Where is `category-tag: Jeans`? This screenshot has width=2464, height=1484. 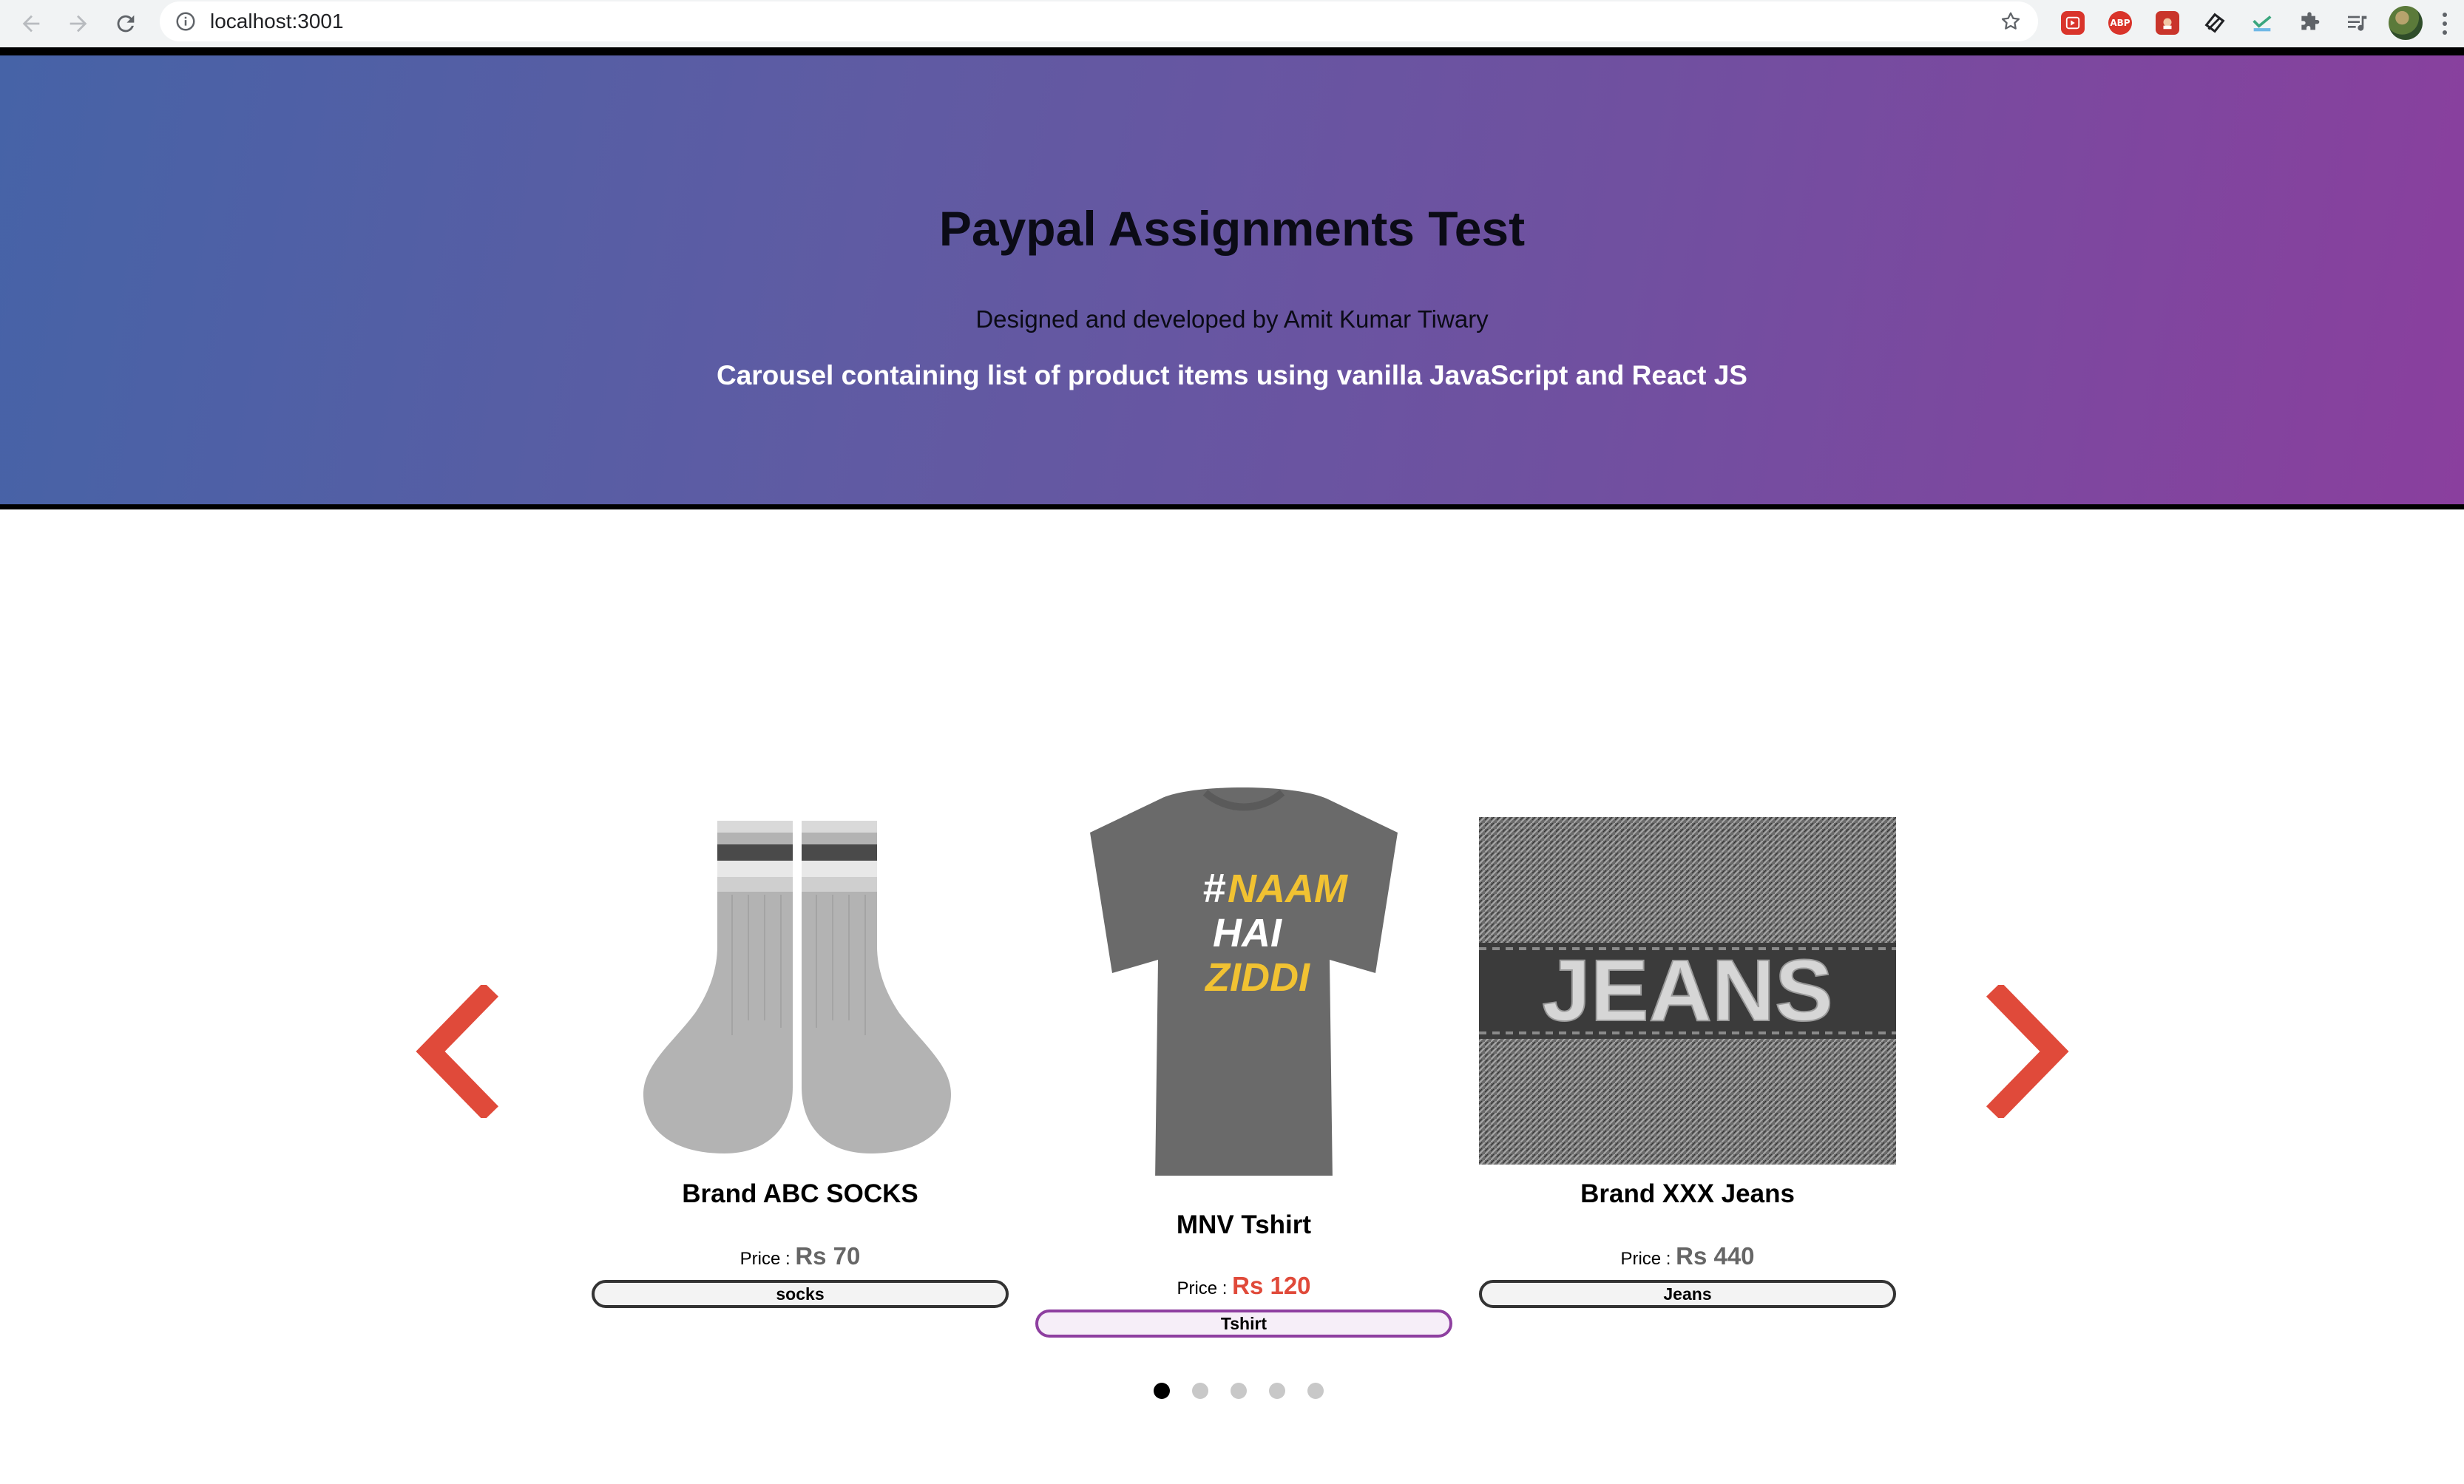
category-tag: Jeans is located at coordinates (1688, 1294).